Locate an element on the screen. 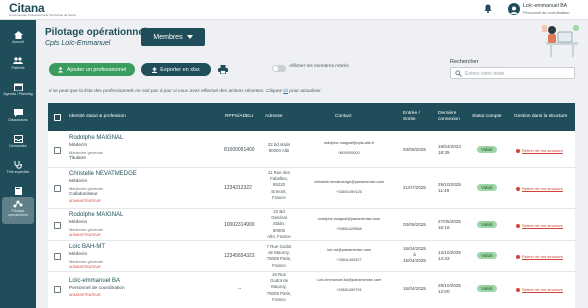  header-last-login: Dernière connexion is located at coordinates (452, 117).